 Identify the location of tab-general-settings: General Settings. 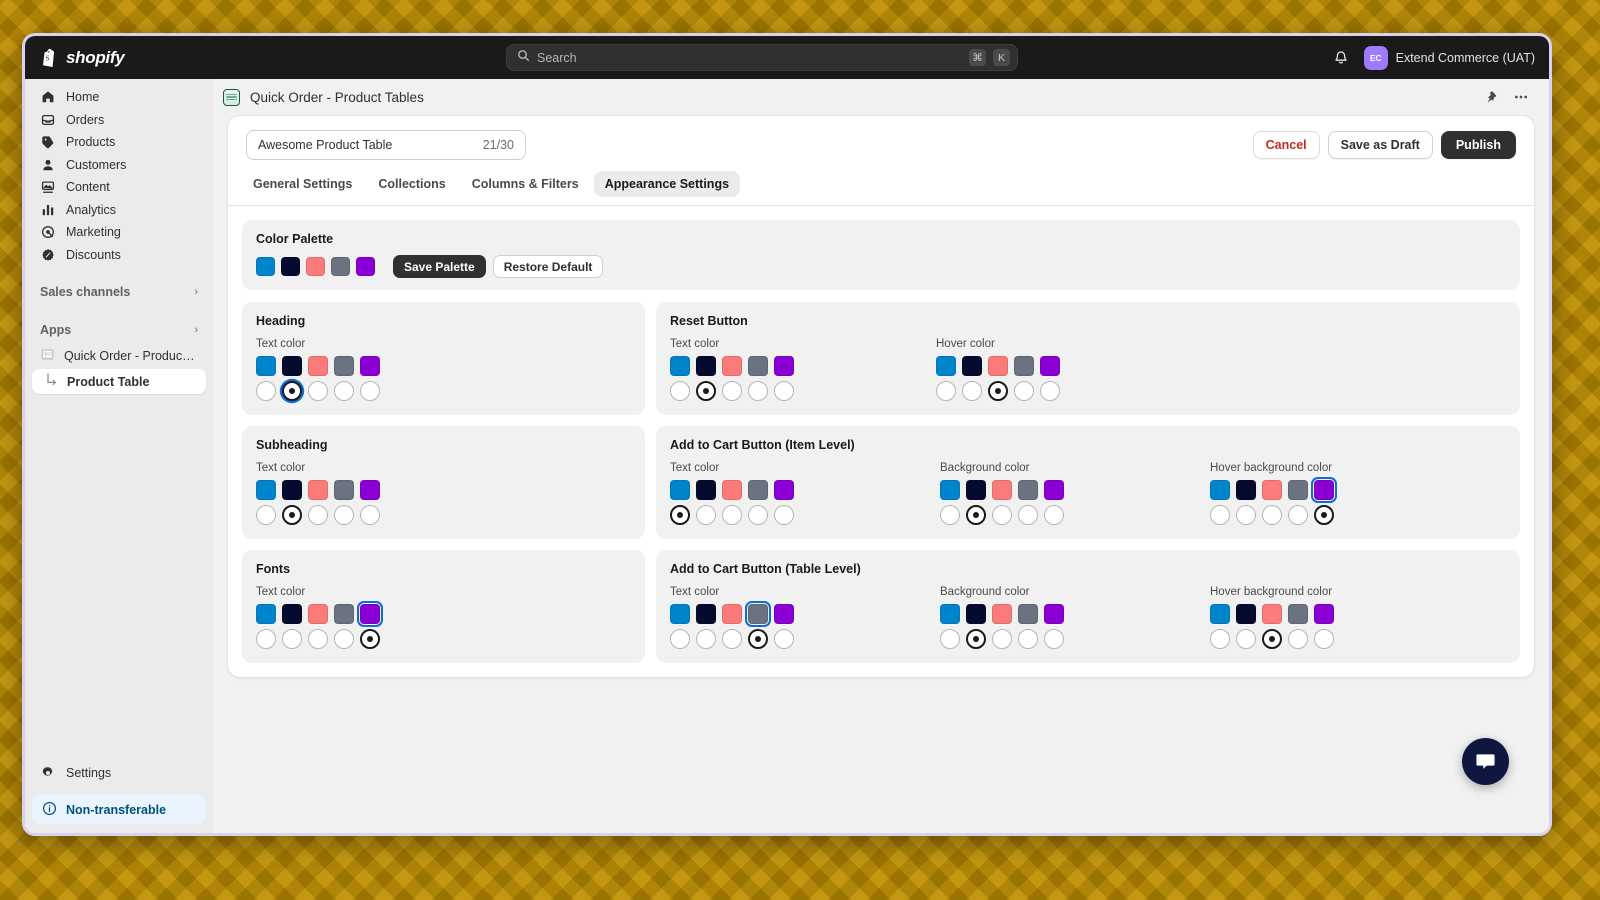
(302, 184).